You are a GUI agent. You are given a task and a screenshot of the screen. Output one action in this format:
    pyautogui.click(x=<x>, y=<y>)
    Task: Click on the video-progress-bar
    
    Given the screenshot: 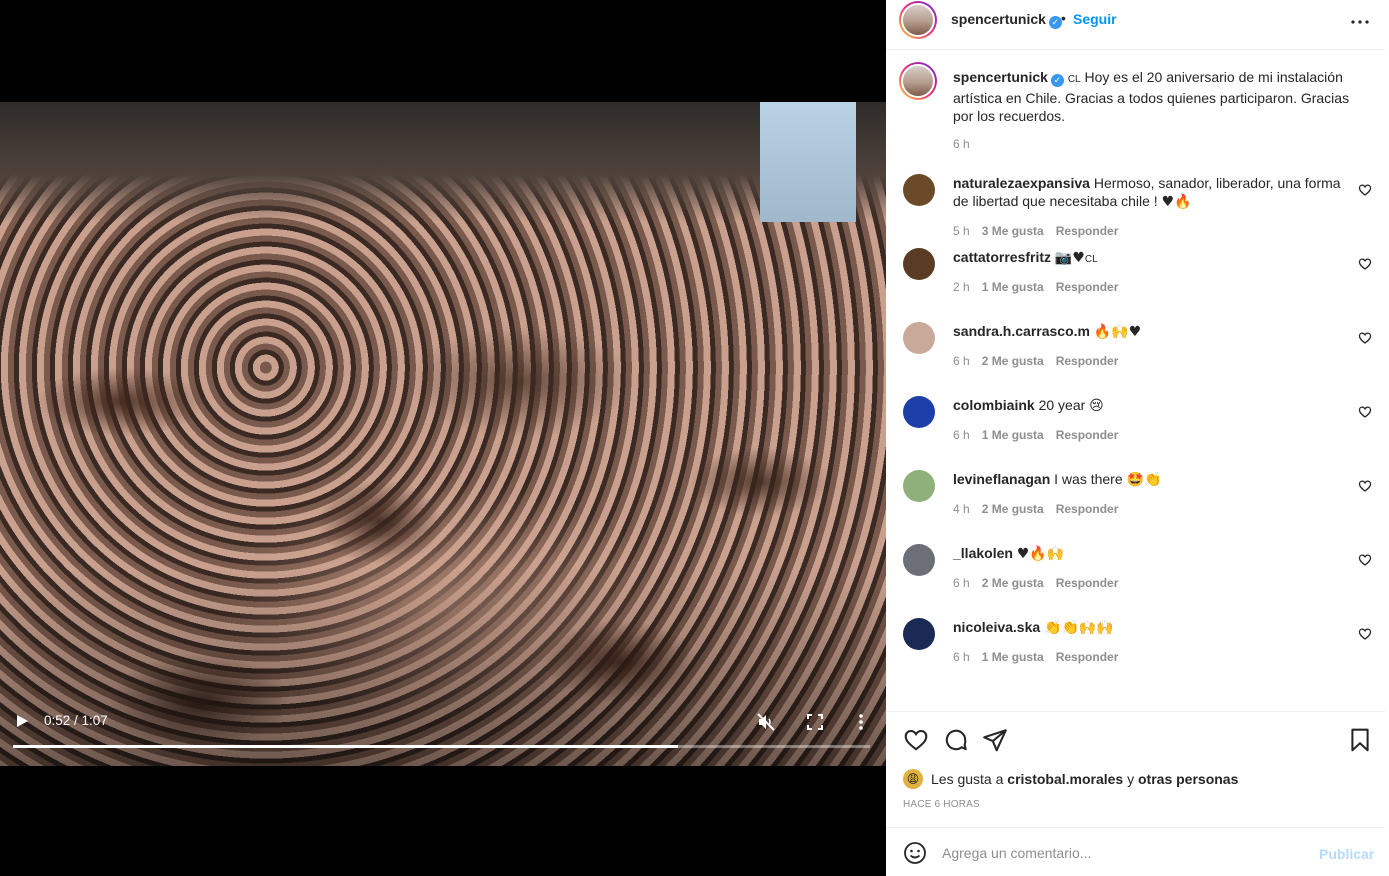 What is the action you would take?
    pyautogui.click(x=441, y=746)
    